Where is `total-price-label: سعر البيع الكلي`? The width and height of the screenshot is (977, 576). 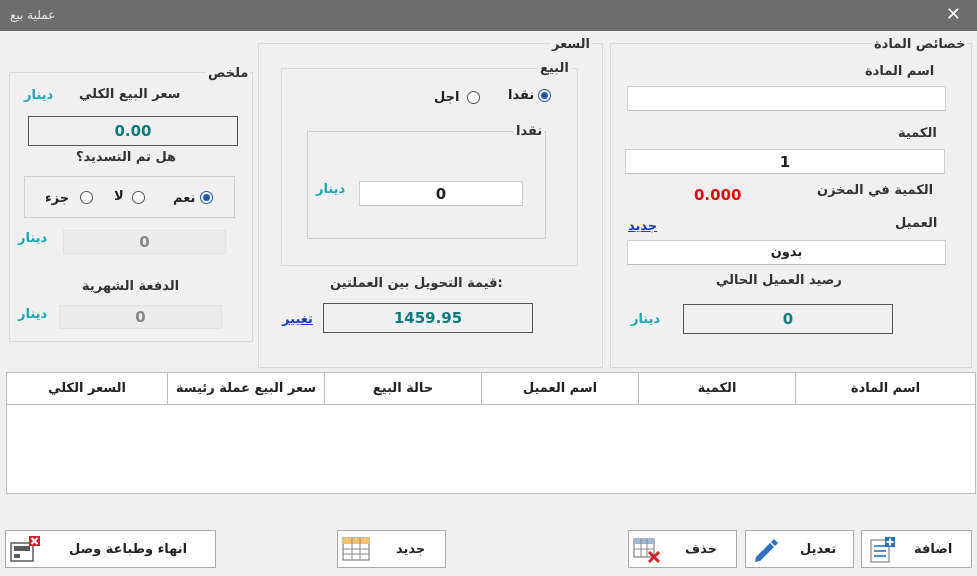
total-price-label: سعر البيع الكلي is located at coordinates (130, 94).